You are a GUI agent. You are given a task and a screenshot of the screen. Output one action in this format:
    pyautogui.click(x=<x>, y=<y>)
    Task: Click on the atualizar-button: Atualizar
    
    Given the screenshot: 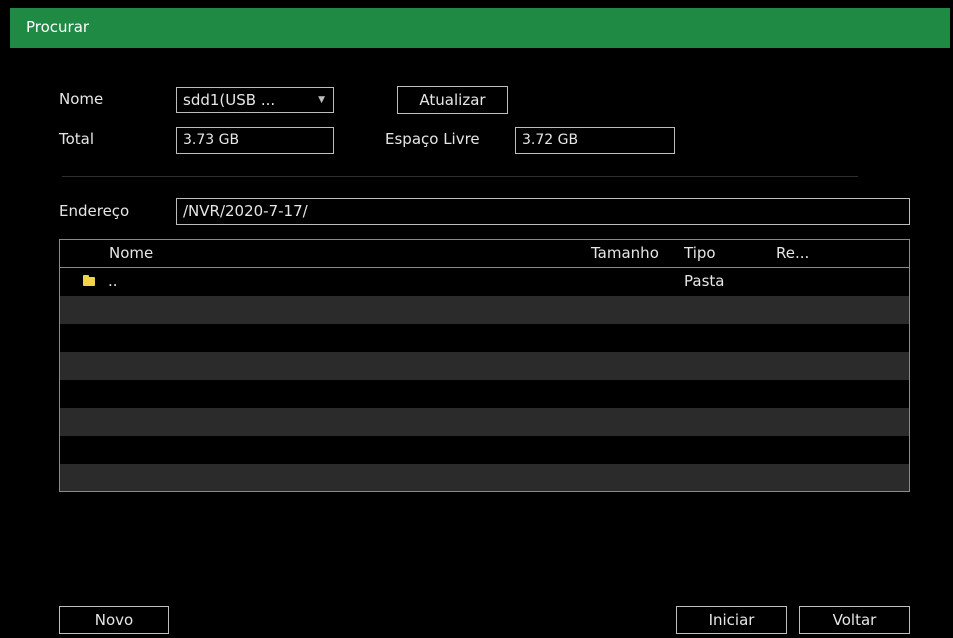 What is the action you would take?
    pyautogui.click(x=452, y=100)
    